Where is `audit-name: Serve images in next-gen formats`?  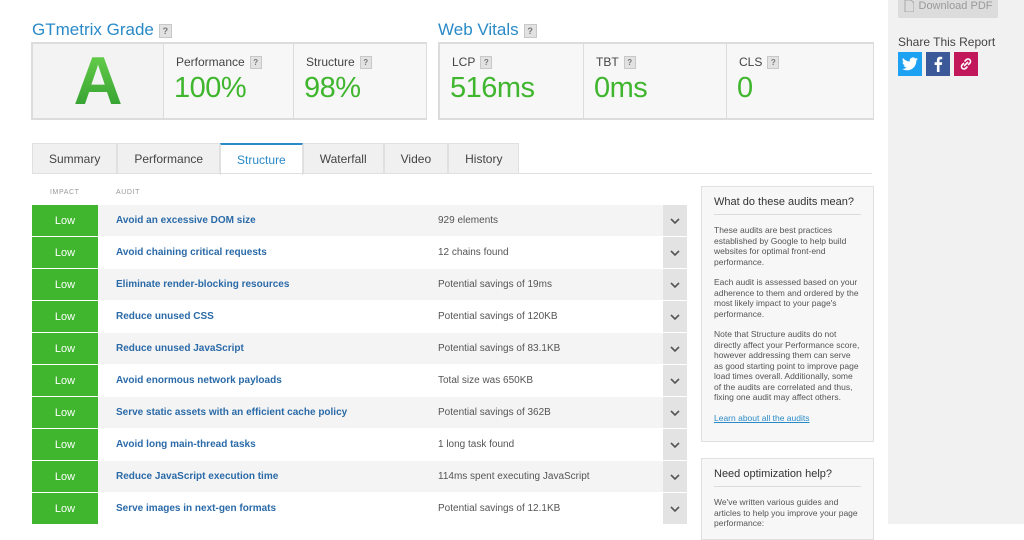 audit-name: Serve images in next-gen formats is located at coordinates (196, 508).